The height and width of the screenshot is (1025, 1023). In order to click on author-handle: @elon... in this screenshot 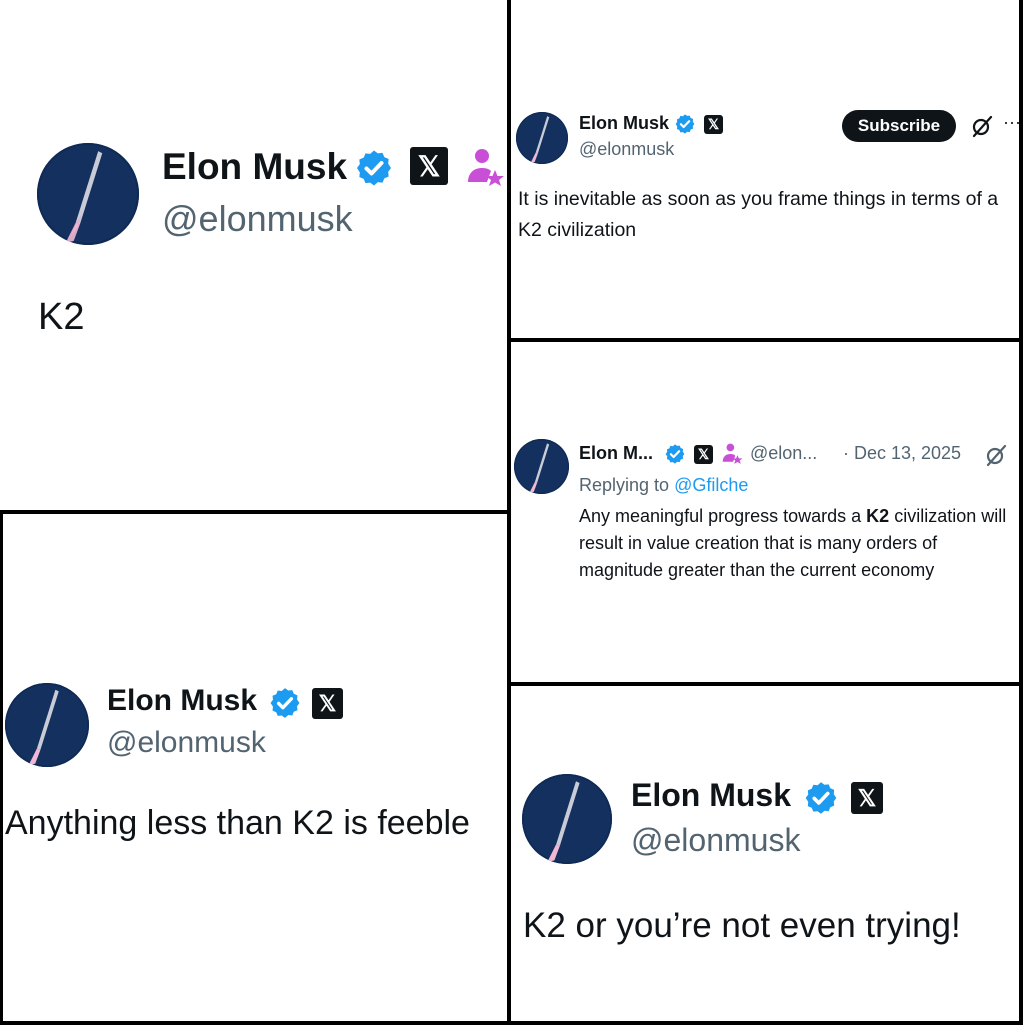, I will do `click(783, 453)`.